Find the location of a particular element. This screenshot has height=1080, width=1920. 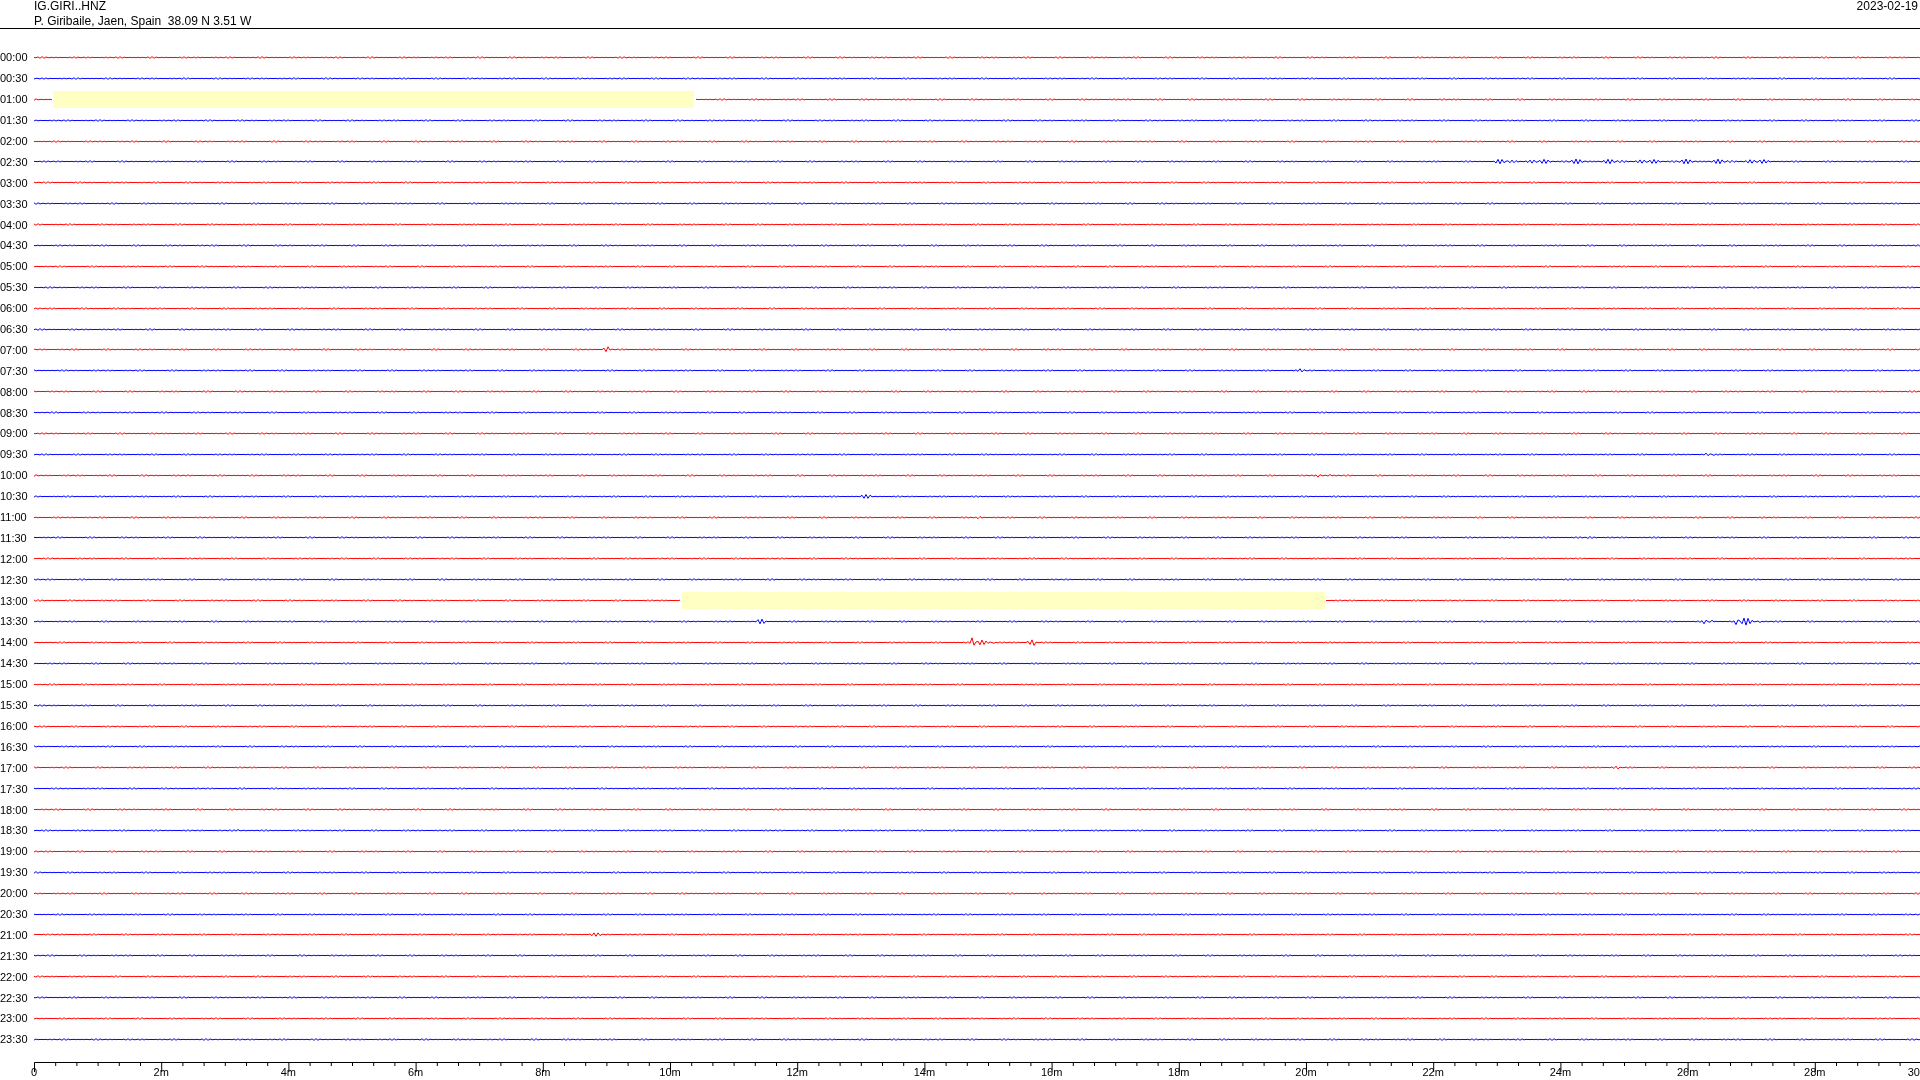

time-label: 18:00 is located at coordinates (14, 809).